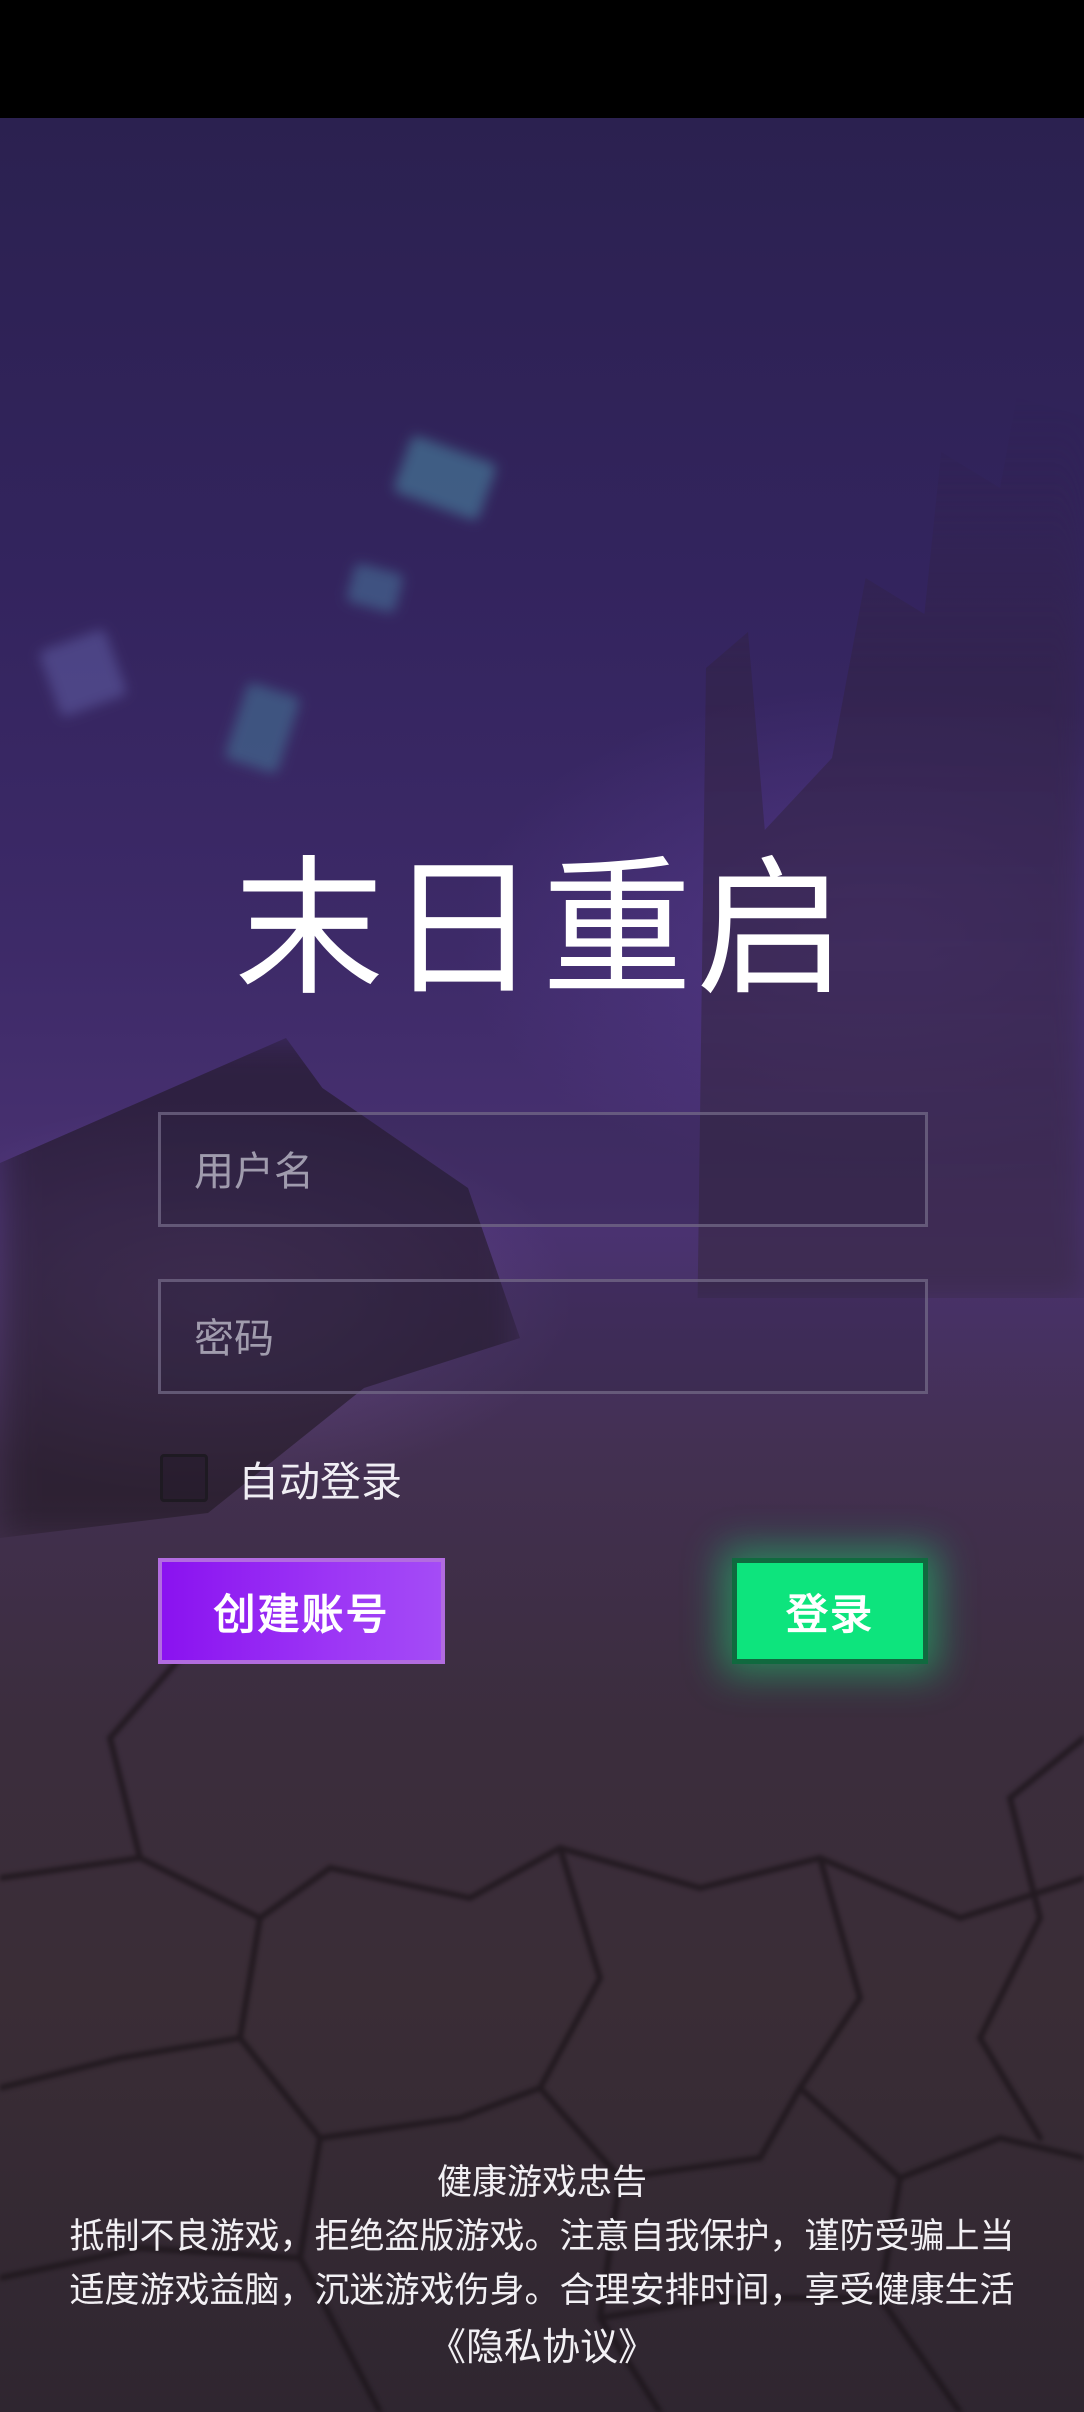  Describe the element at coordinates (541, 930) in the screenshot. I see `game-title: 末日重启` at that location.